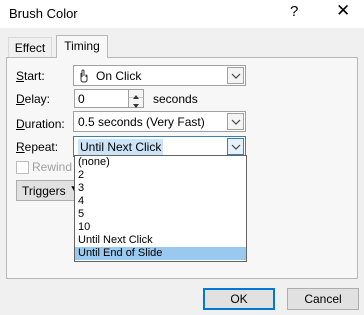 The height and width of the screenshot is (315, 364). What do you see at coordinates (323, 299) in the screenshot?
I see `cancel-button: Cancel` at bounding box center [323, 299].